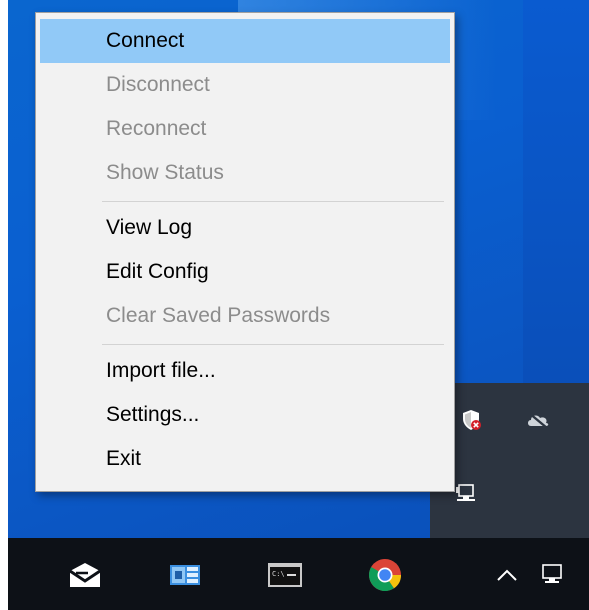 The width and height of the screenshot is (589, 610). I want to click on svg-text: C:\, so click(278, 574).